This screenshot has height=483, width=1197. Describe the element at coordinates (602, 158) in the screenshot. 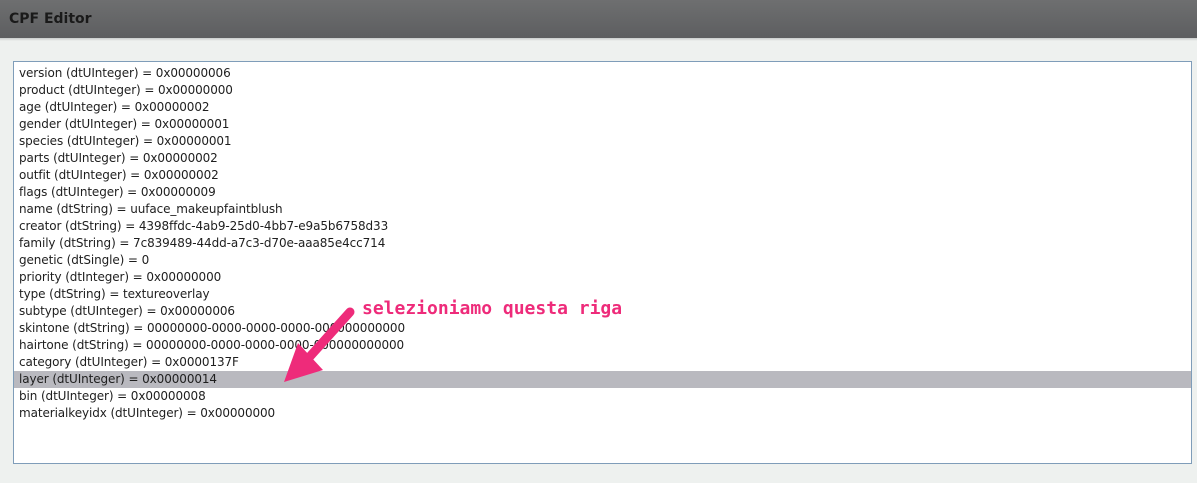

I see `list-item: parts (dtUInteger) = 0x00000002` at that location.